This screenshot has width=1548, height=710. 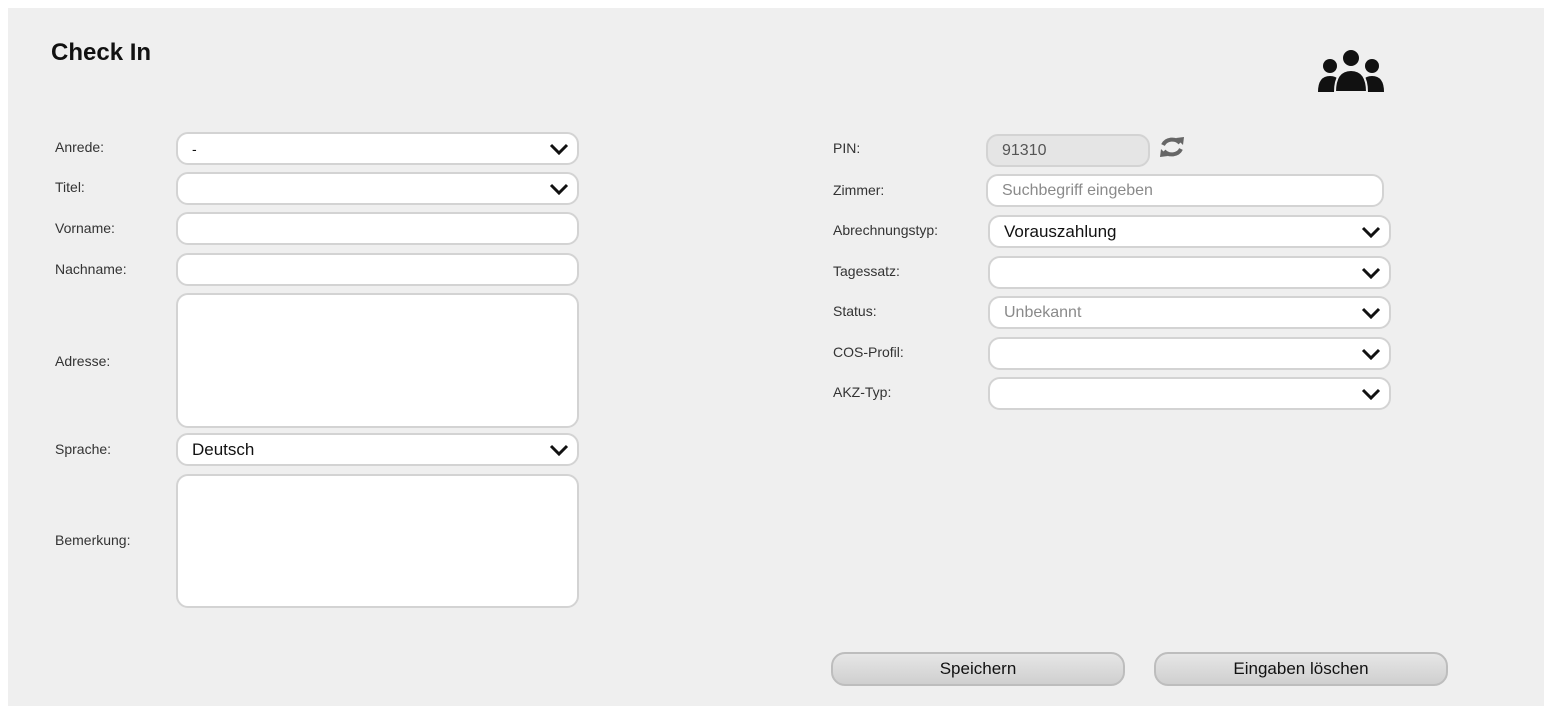 I want to click on pin-field: 91310, so click(x=1068, y=150).